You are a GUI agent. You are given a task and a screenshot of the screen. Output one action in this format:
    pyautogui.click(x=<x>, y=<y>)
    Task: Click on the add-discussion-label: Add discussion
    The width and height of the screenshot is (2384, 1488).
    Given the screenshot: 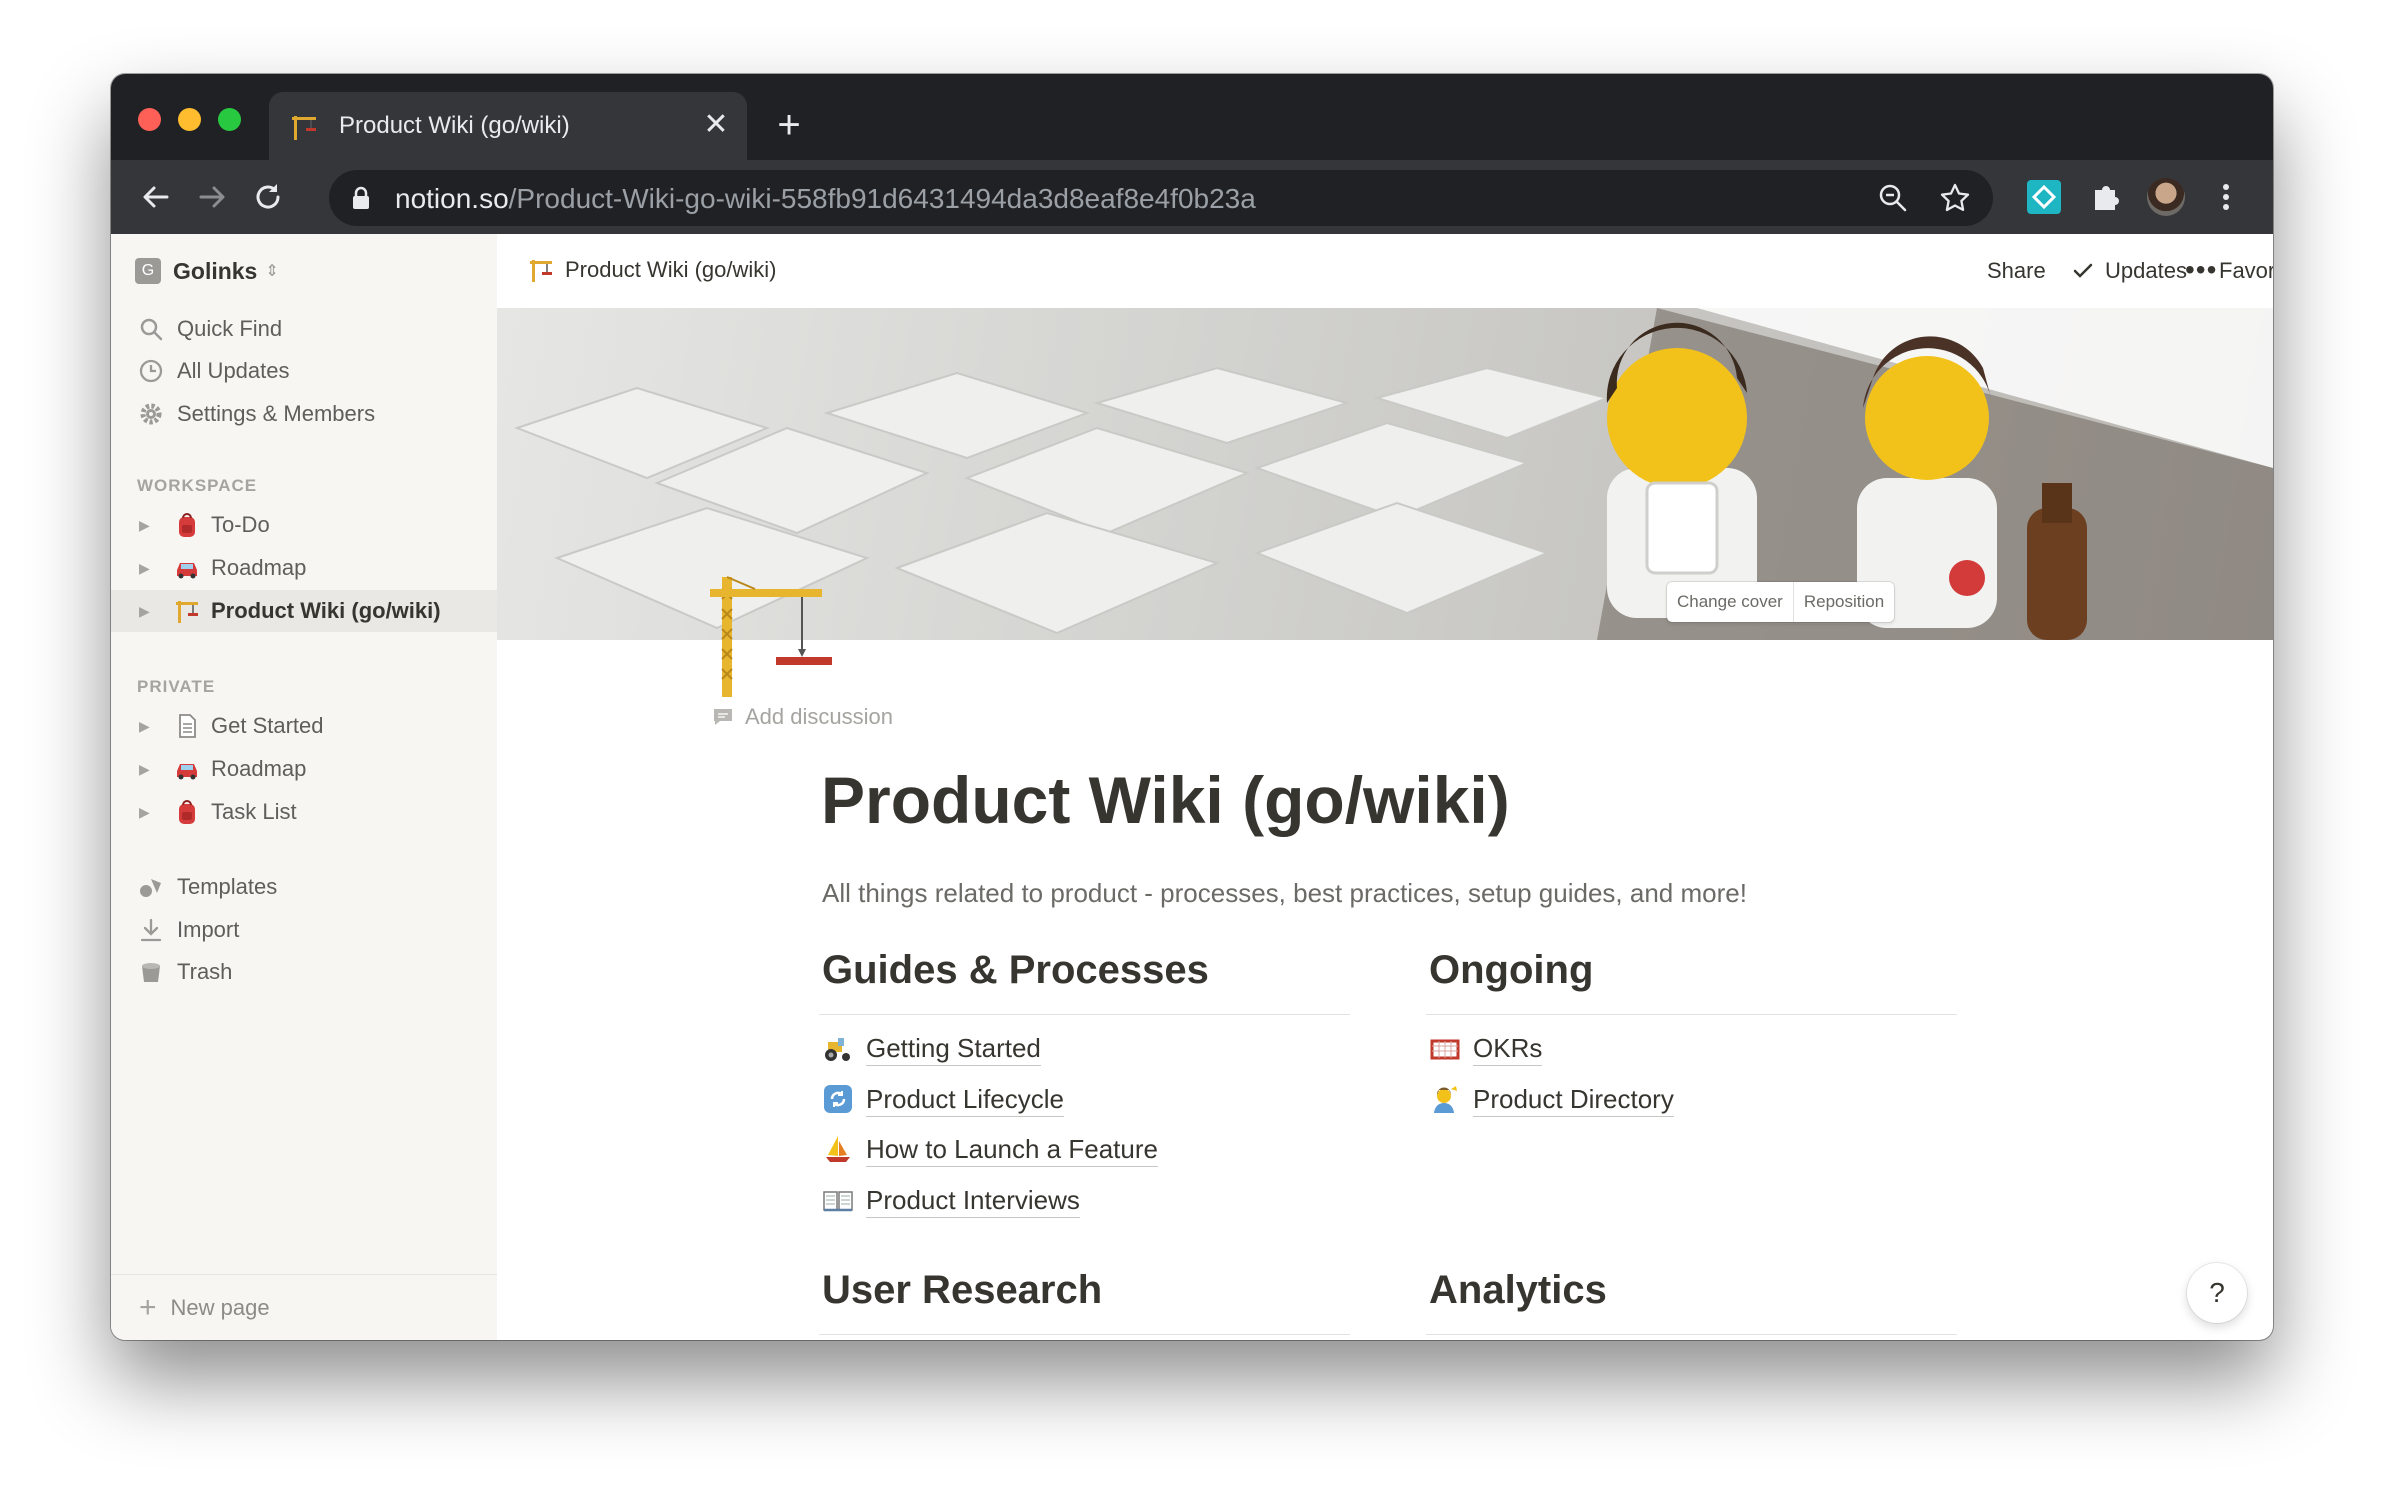 What is the action you would take?
    pyautogui.click(x=819, y=716)
    